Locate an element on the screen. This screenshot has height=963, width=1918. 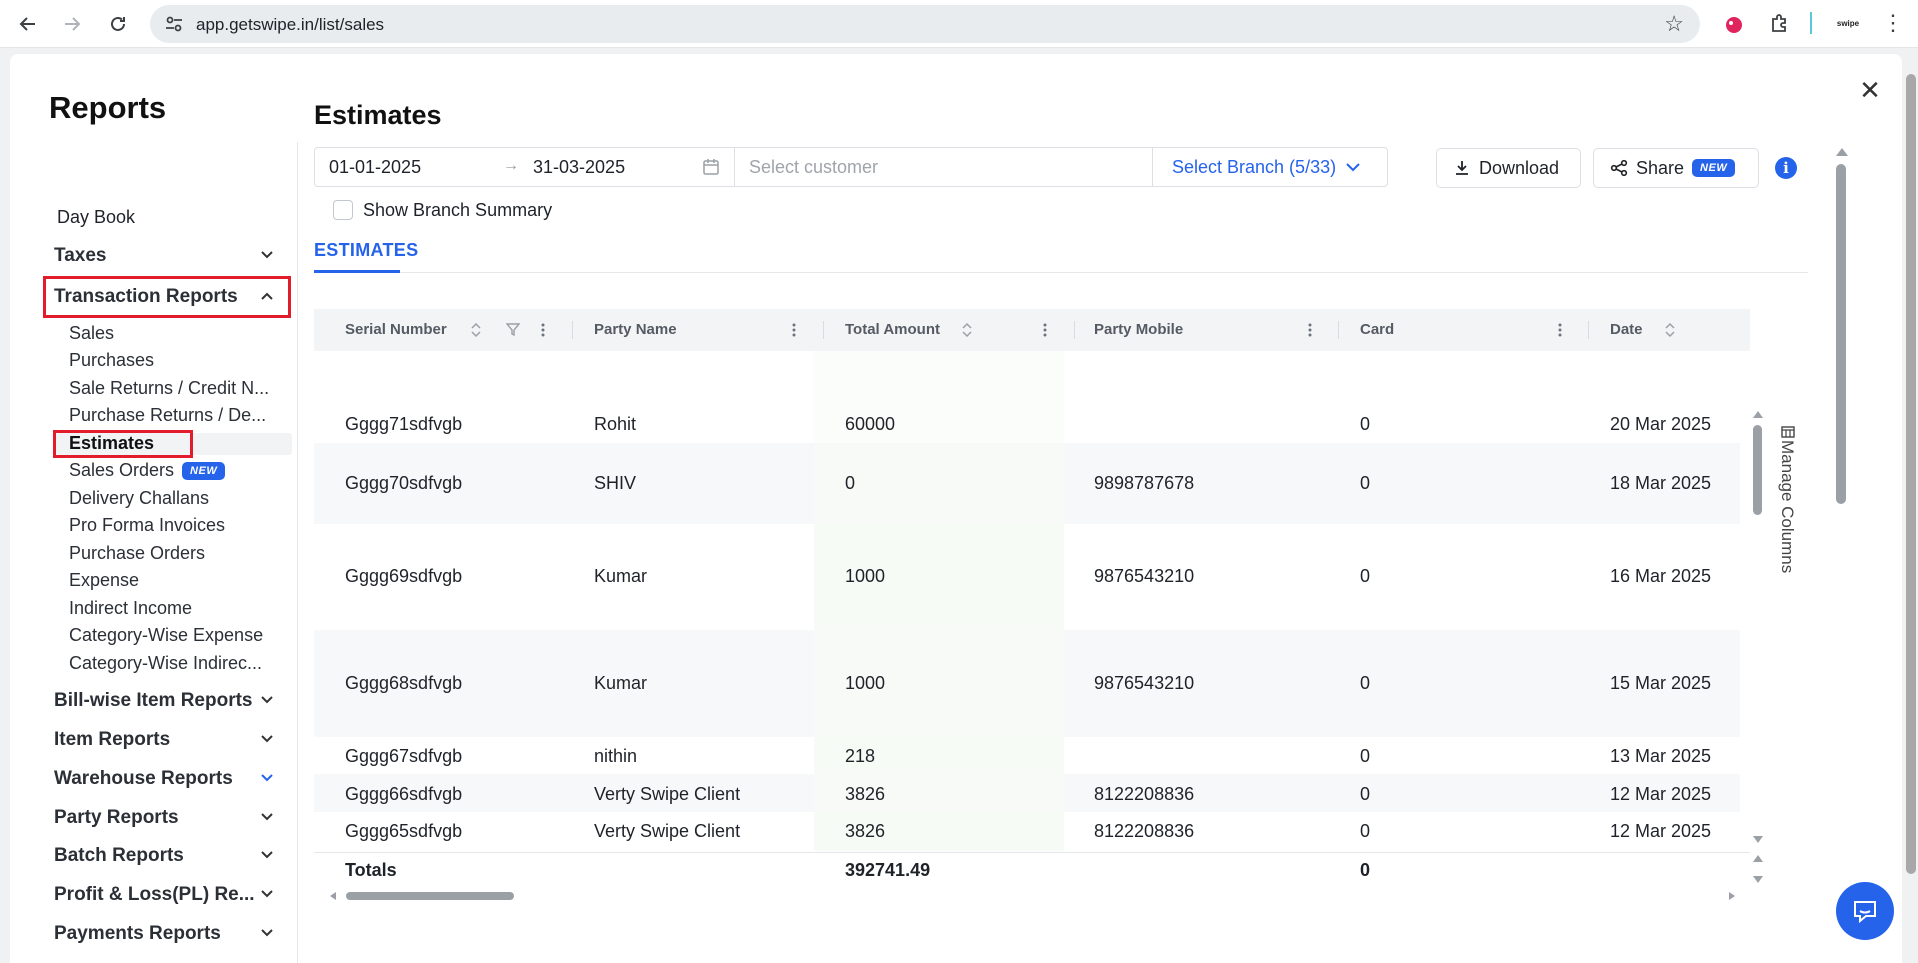
close-icon: ✕ is located at coordinates (1870, 90).